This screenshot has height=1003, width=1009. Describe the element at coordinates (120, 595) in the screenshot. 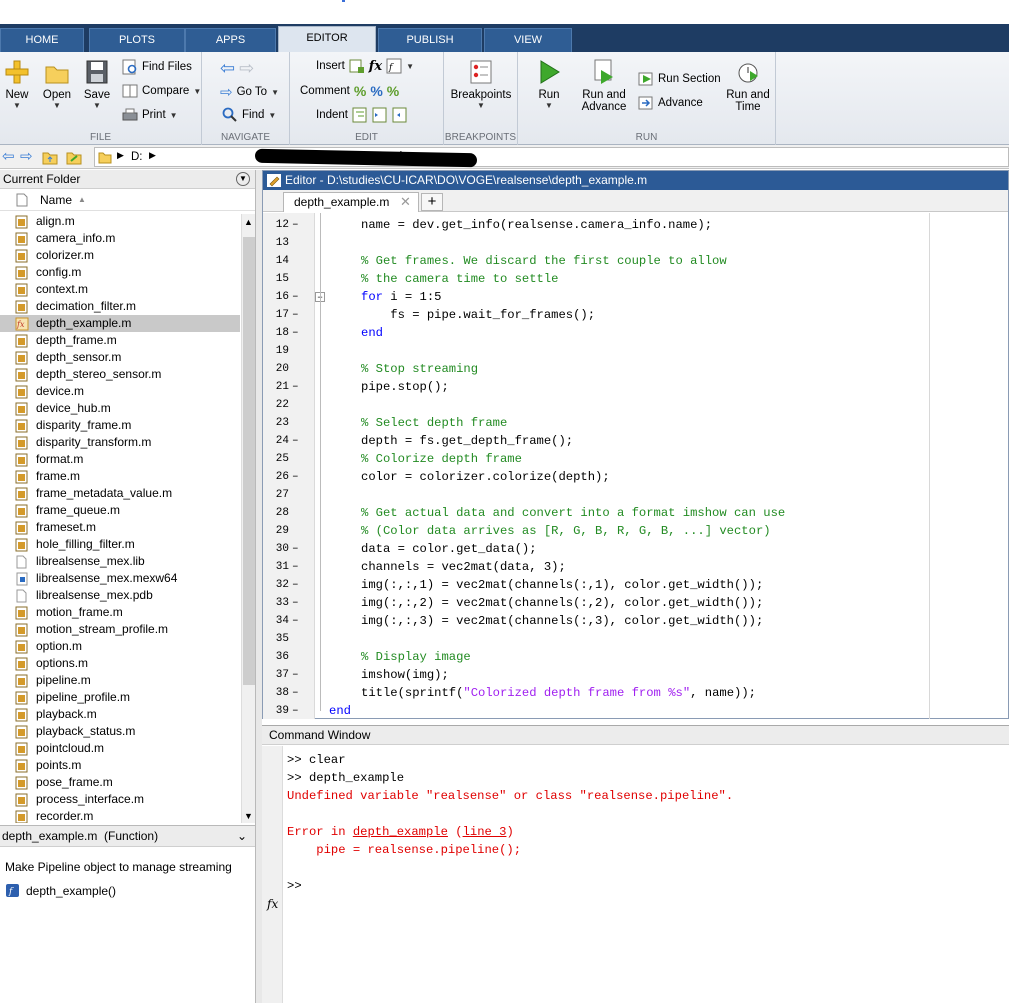

I see `list-item: librealsense_mex.pdb` at that location.